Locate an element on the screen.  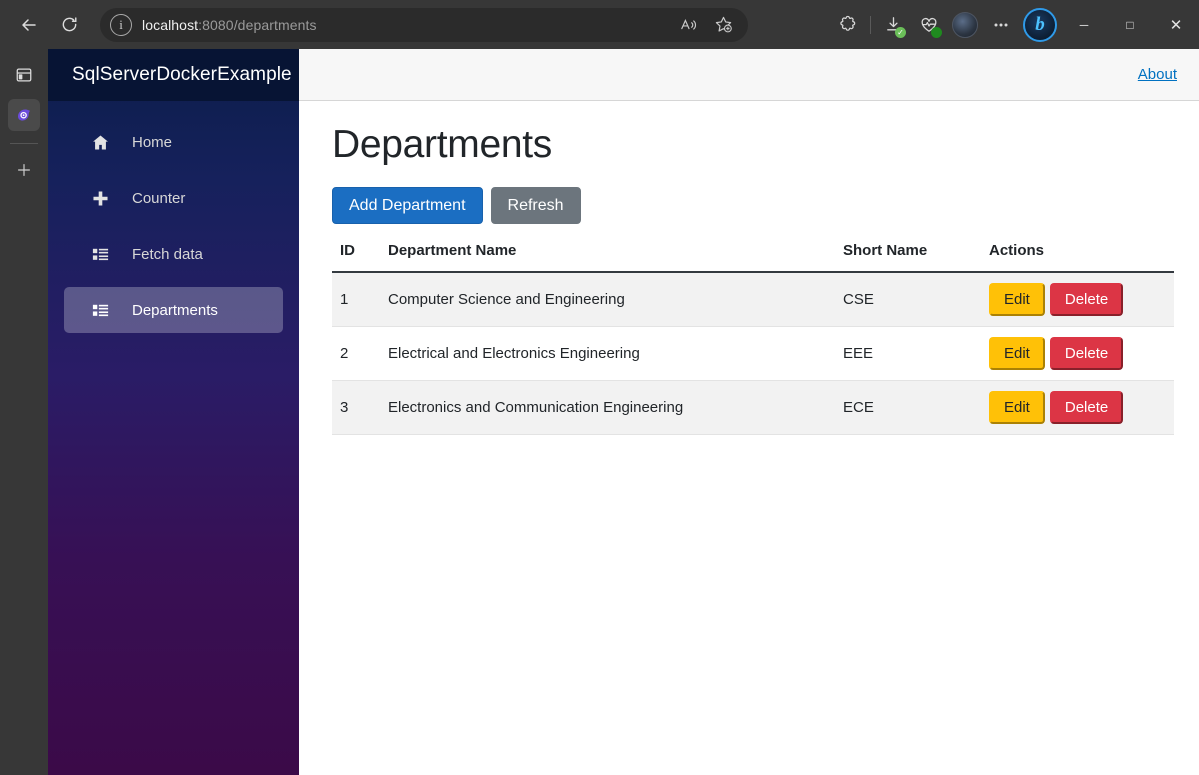
cell-department-name: Electrical and Electronics Engineering is located at coordinates (607, 354).